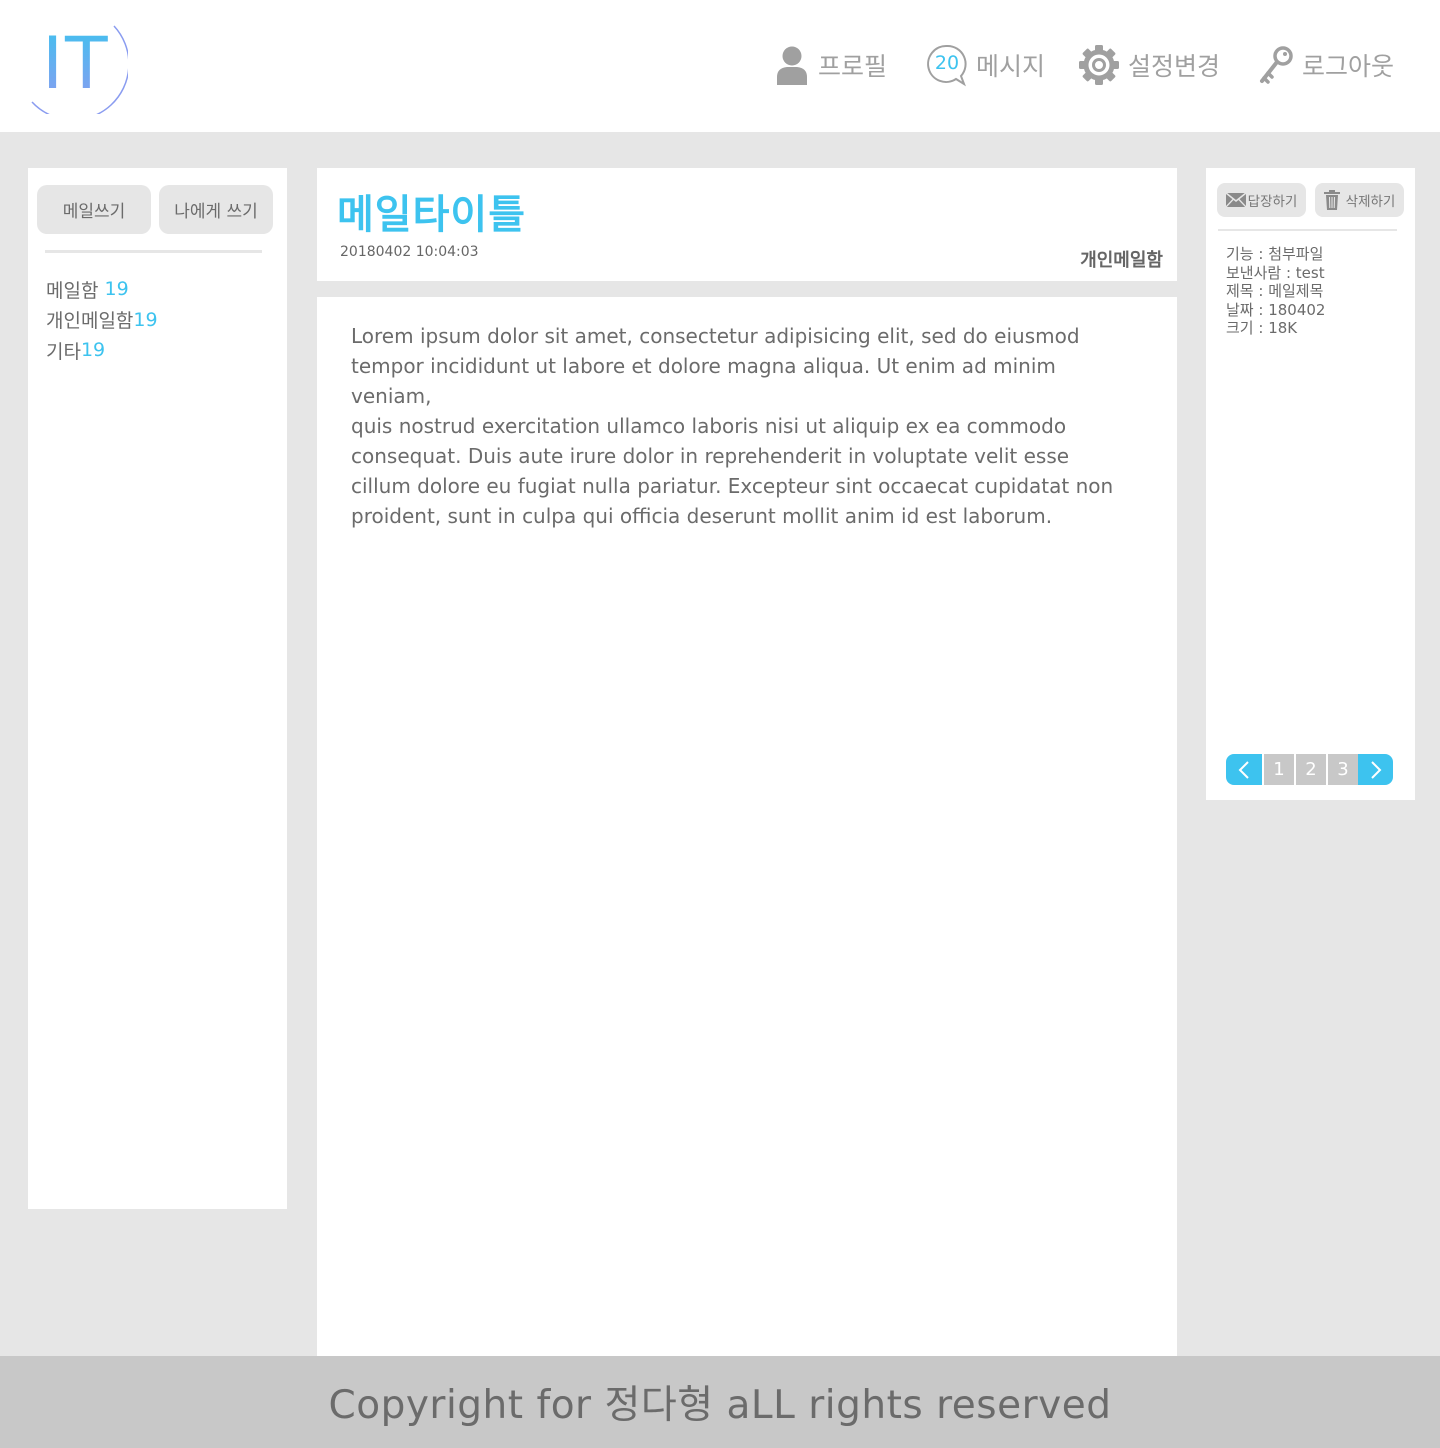 Image resolution: width=1440 pixels, height=1448 pixels. What do you see at coordinates (90, 321) in the screenshot?
I see `folder-label: 개인메일함` at bounding box center [90, 321].